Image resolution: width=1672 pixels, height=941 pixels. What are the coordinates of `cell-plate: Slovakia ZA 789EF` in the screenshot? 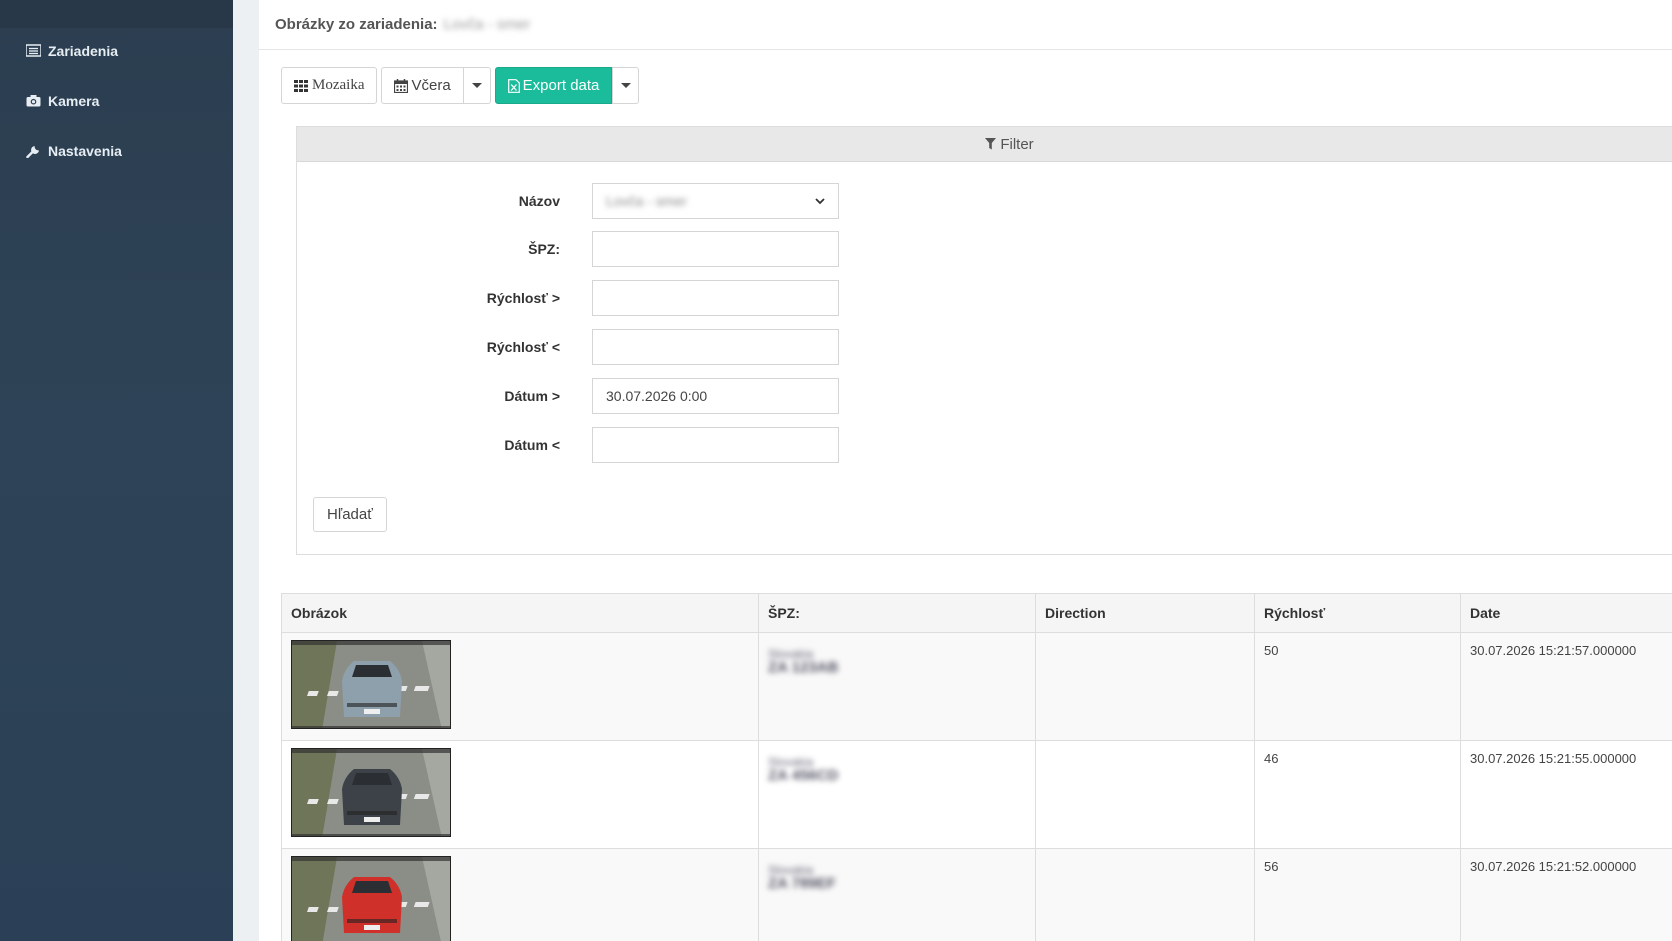 It's located at (896, 895).